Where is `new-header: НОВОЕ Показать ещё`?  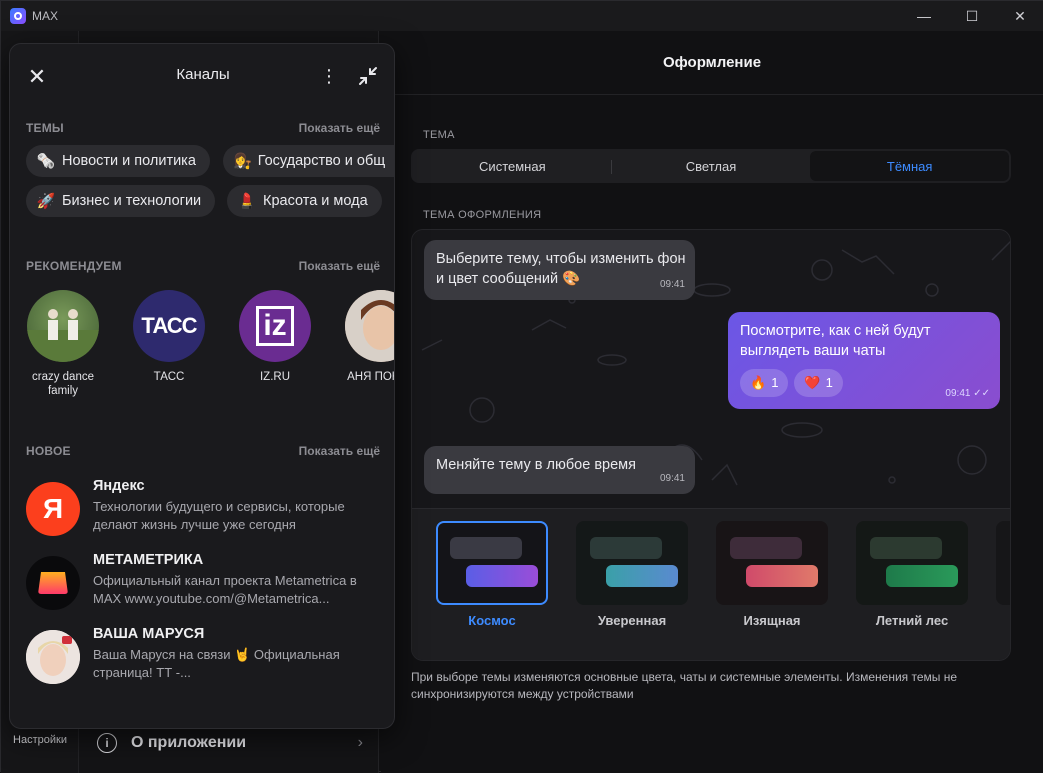
new-header: НОВОЕ Показать ещё is located at coordinates (203, 451).